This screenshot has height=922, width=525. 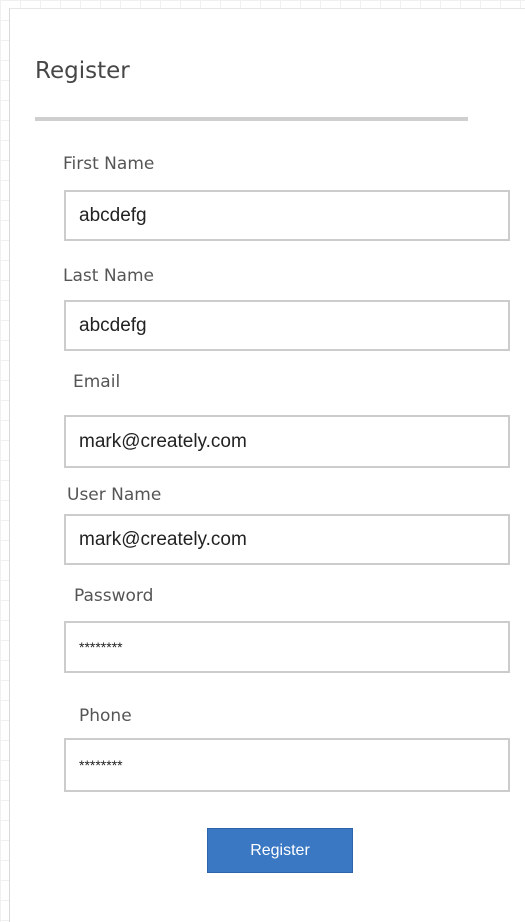 What do you see at coordinates (287, 215) in the screenshot?
I see `first-name-input` at bounding box center [287, 215].